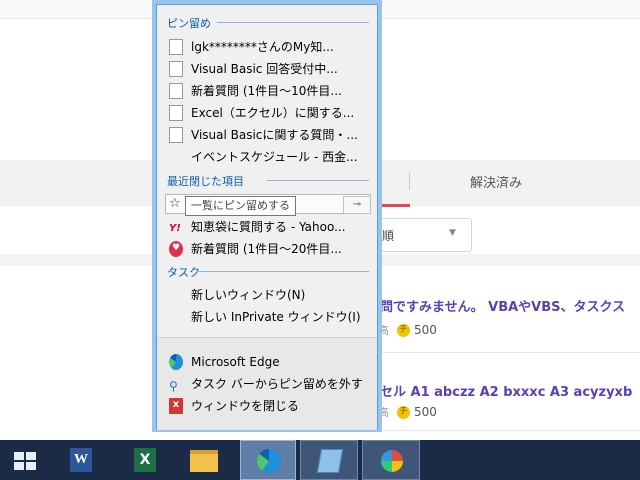 The height and width of the screenshot is (480, 640). I want to click on taskbar-paint, so click(391, 460).